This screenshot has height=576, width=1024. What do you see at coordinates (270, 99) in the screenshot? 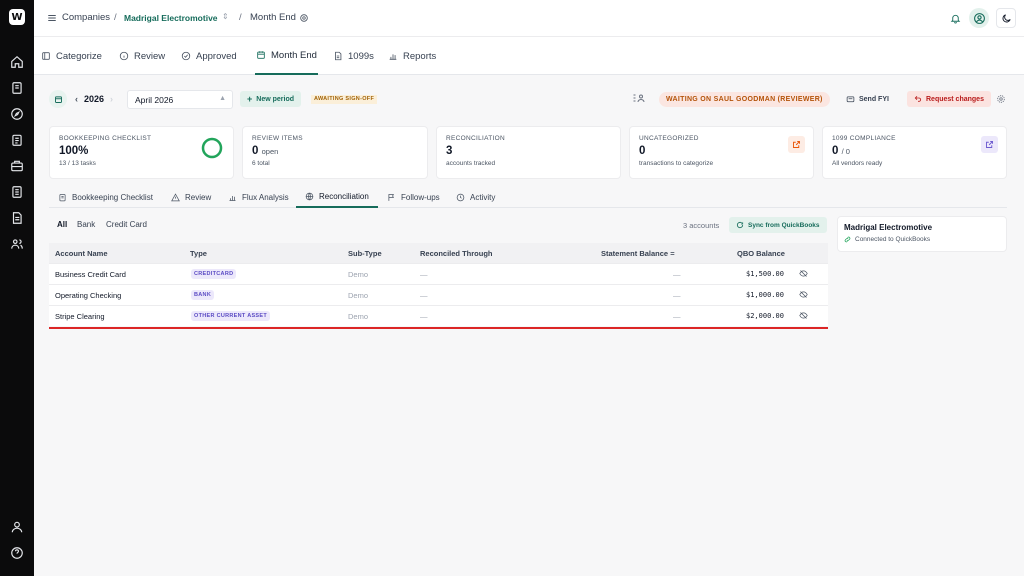
I see `new-period-button: + New period` at bounding box center [270, 99].